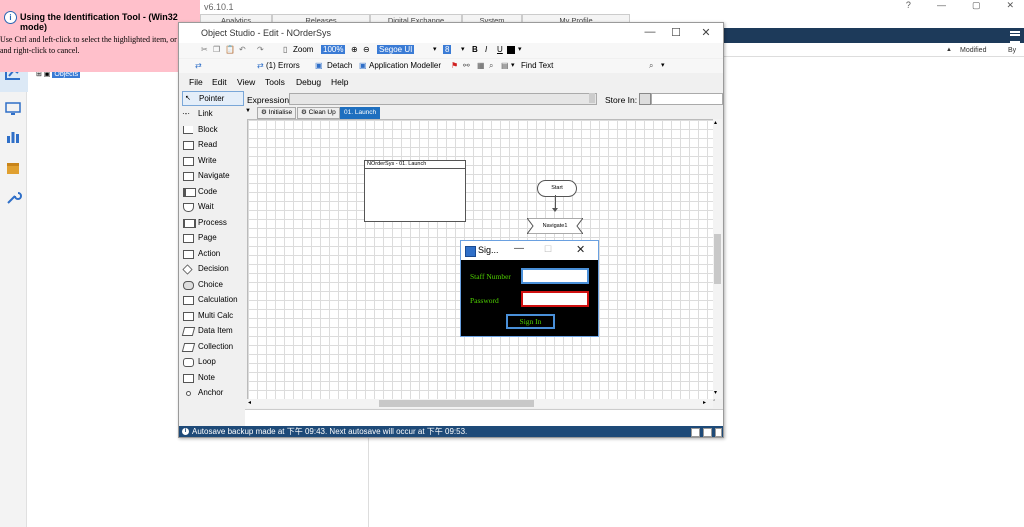 The width and height of the screenshot is (1024, 527). I want to click on zoom-in-icon: ⊕, so click(354, 49).